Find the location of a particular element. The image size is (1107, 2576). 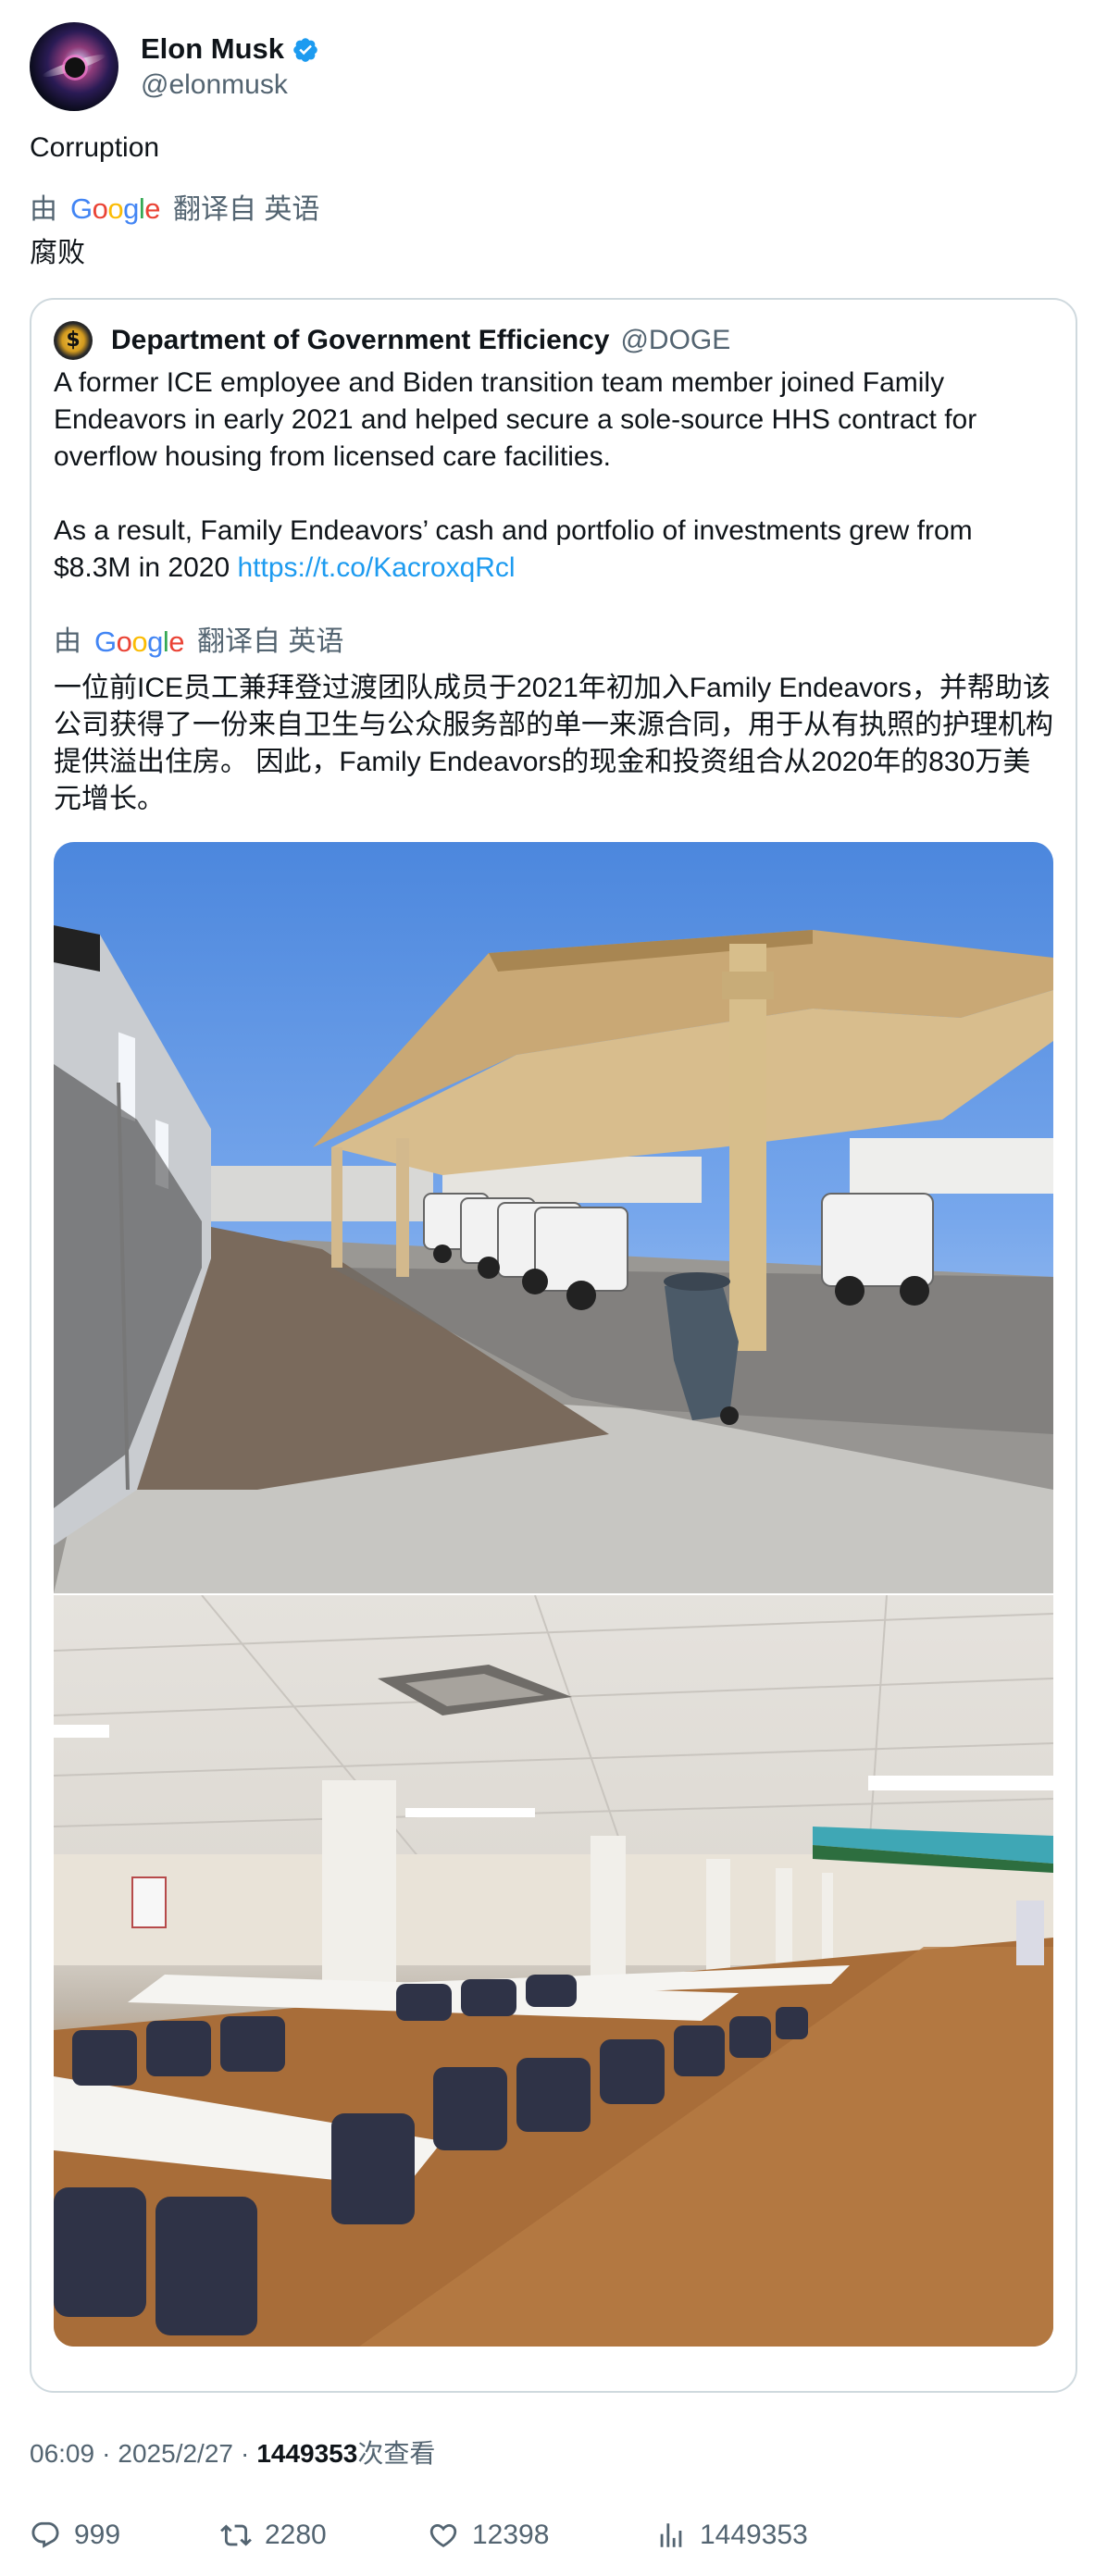

views-chart-icon is located at coordinates (671, 2535).